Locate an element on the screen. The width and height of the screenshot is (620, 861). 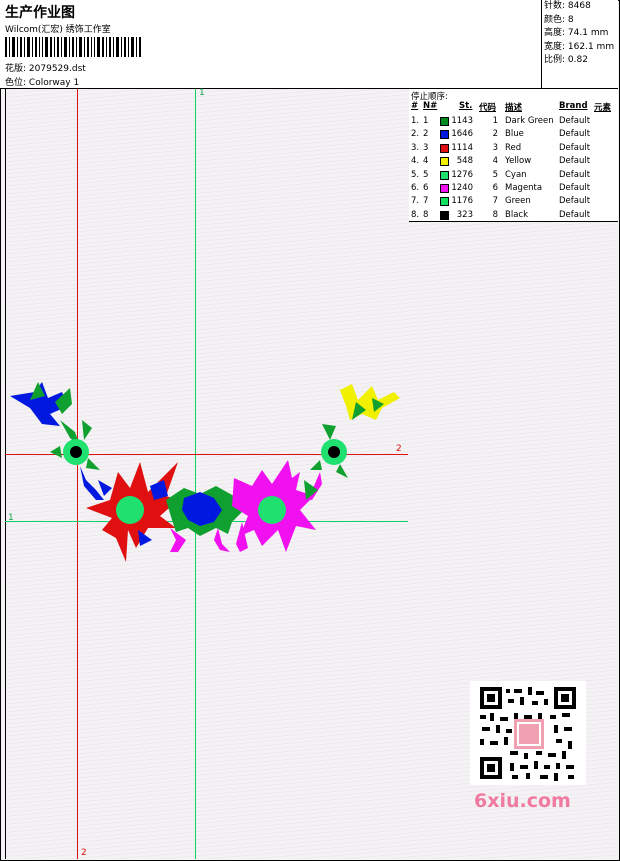
table-row: 1. 1 1143 1 Dark Green Default is located at coordinates (513, 121).